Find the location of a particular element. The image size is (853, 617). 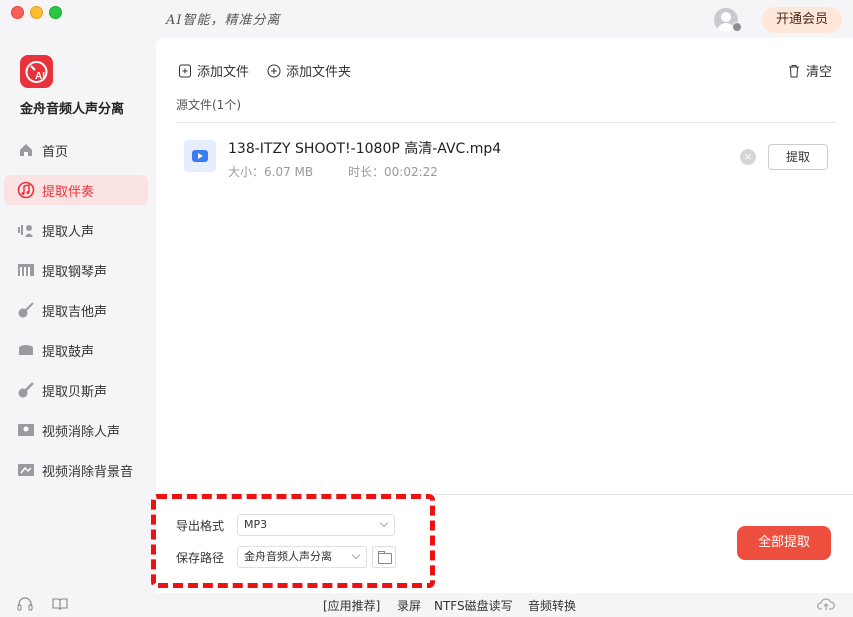

guitar-icon is located at coordinates (26, 310).